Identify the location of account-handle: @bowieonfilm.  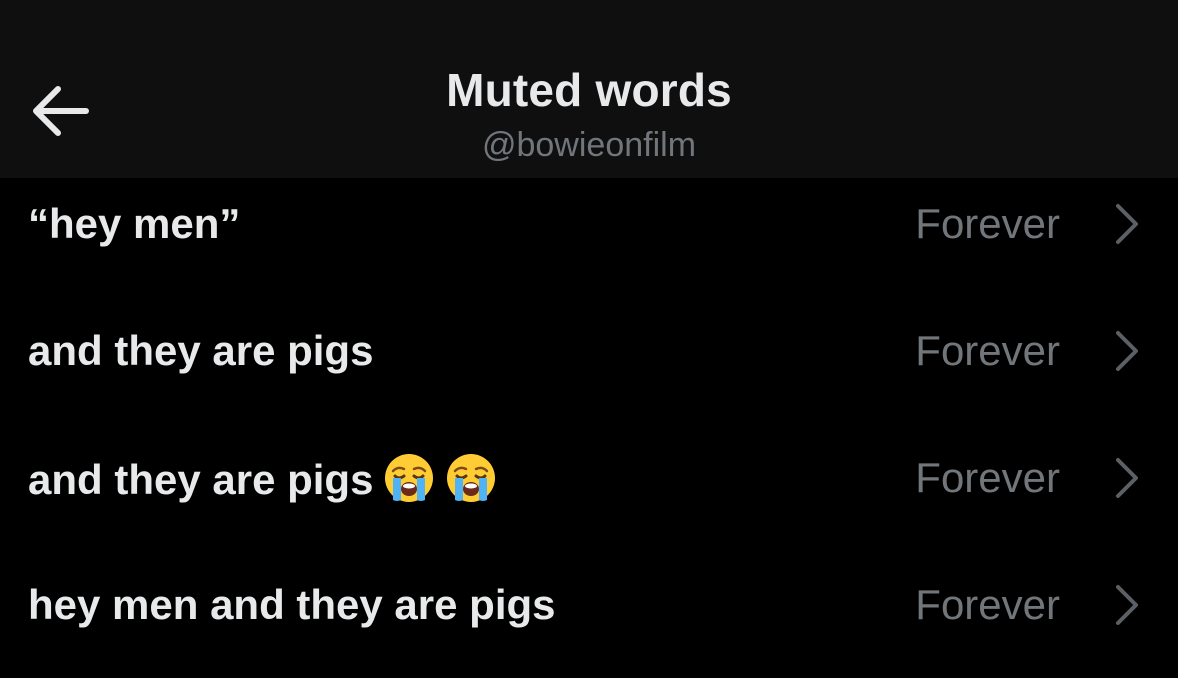
(589, 145).